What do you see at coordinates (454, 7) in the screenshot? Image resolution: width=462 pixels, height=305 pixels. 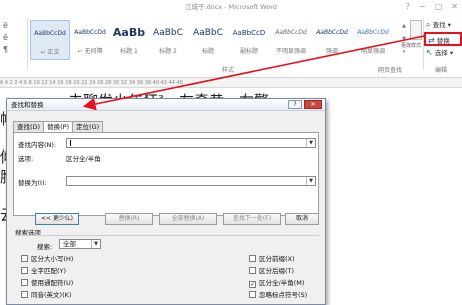 I see `close-icon: ✕` at bounding box center [454, 7].